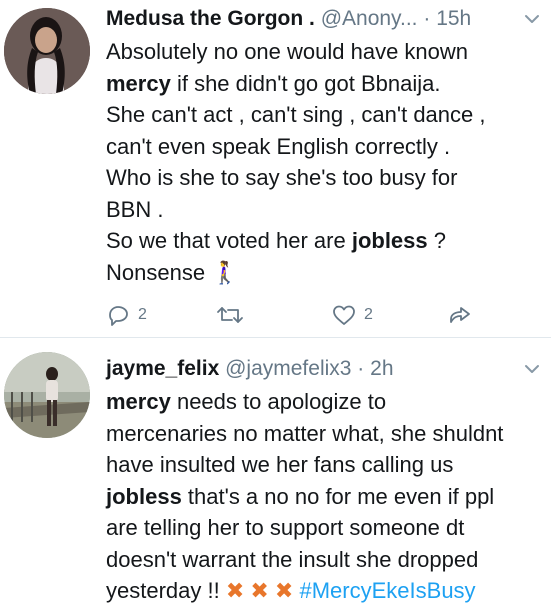 Image resolution: width=551 pixels, height=607 pixels. I want to click on tweet-text-line: So we that voted her are jobless ?, so click(326, 241).